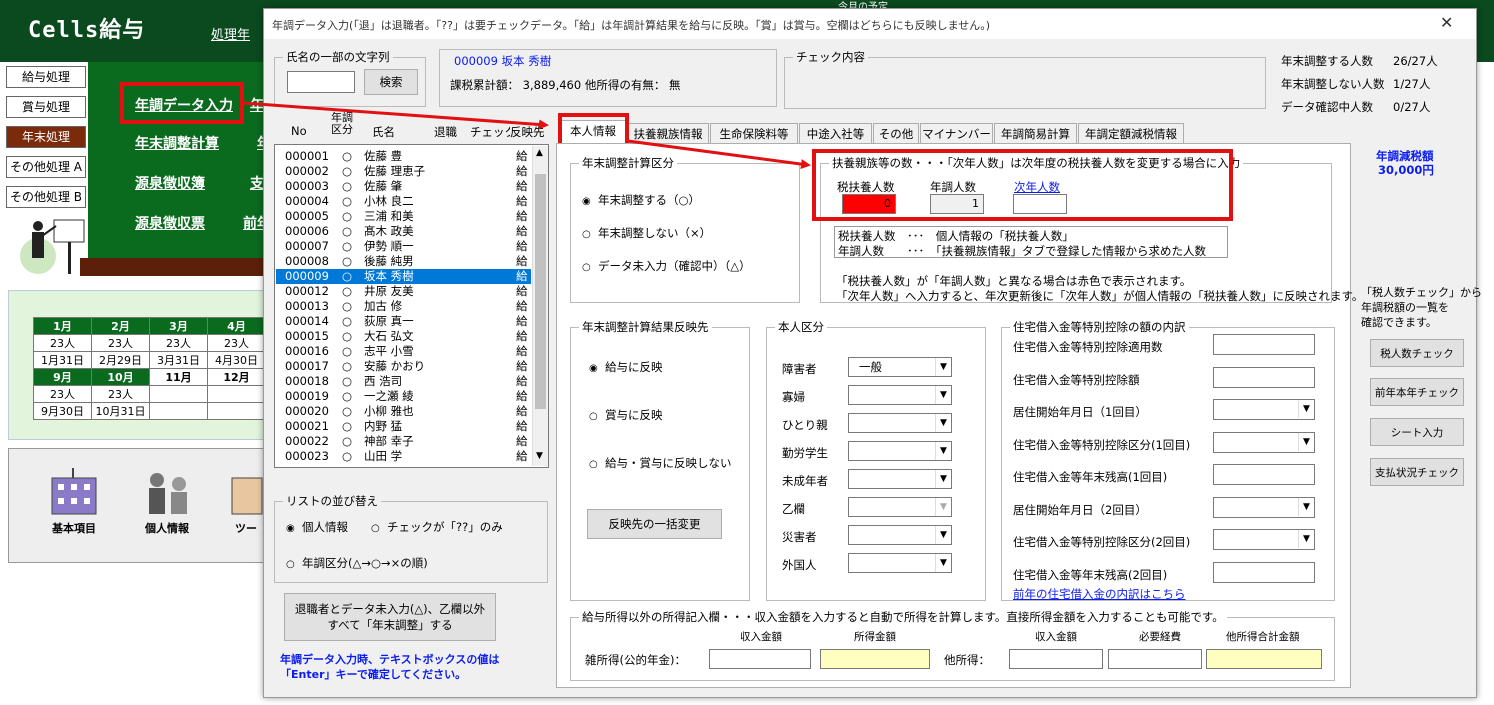 Image resolution: width=1494 pixels, height=705 pixels. I want to click on arrow-to-dependents, so click(719, 154).